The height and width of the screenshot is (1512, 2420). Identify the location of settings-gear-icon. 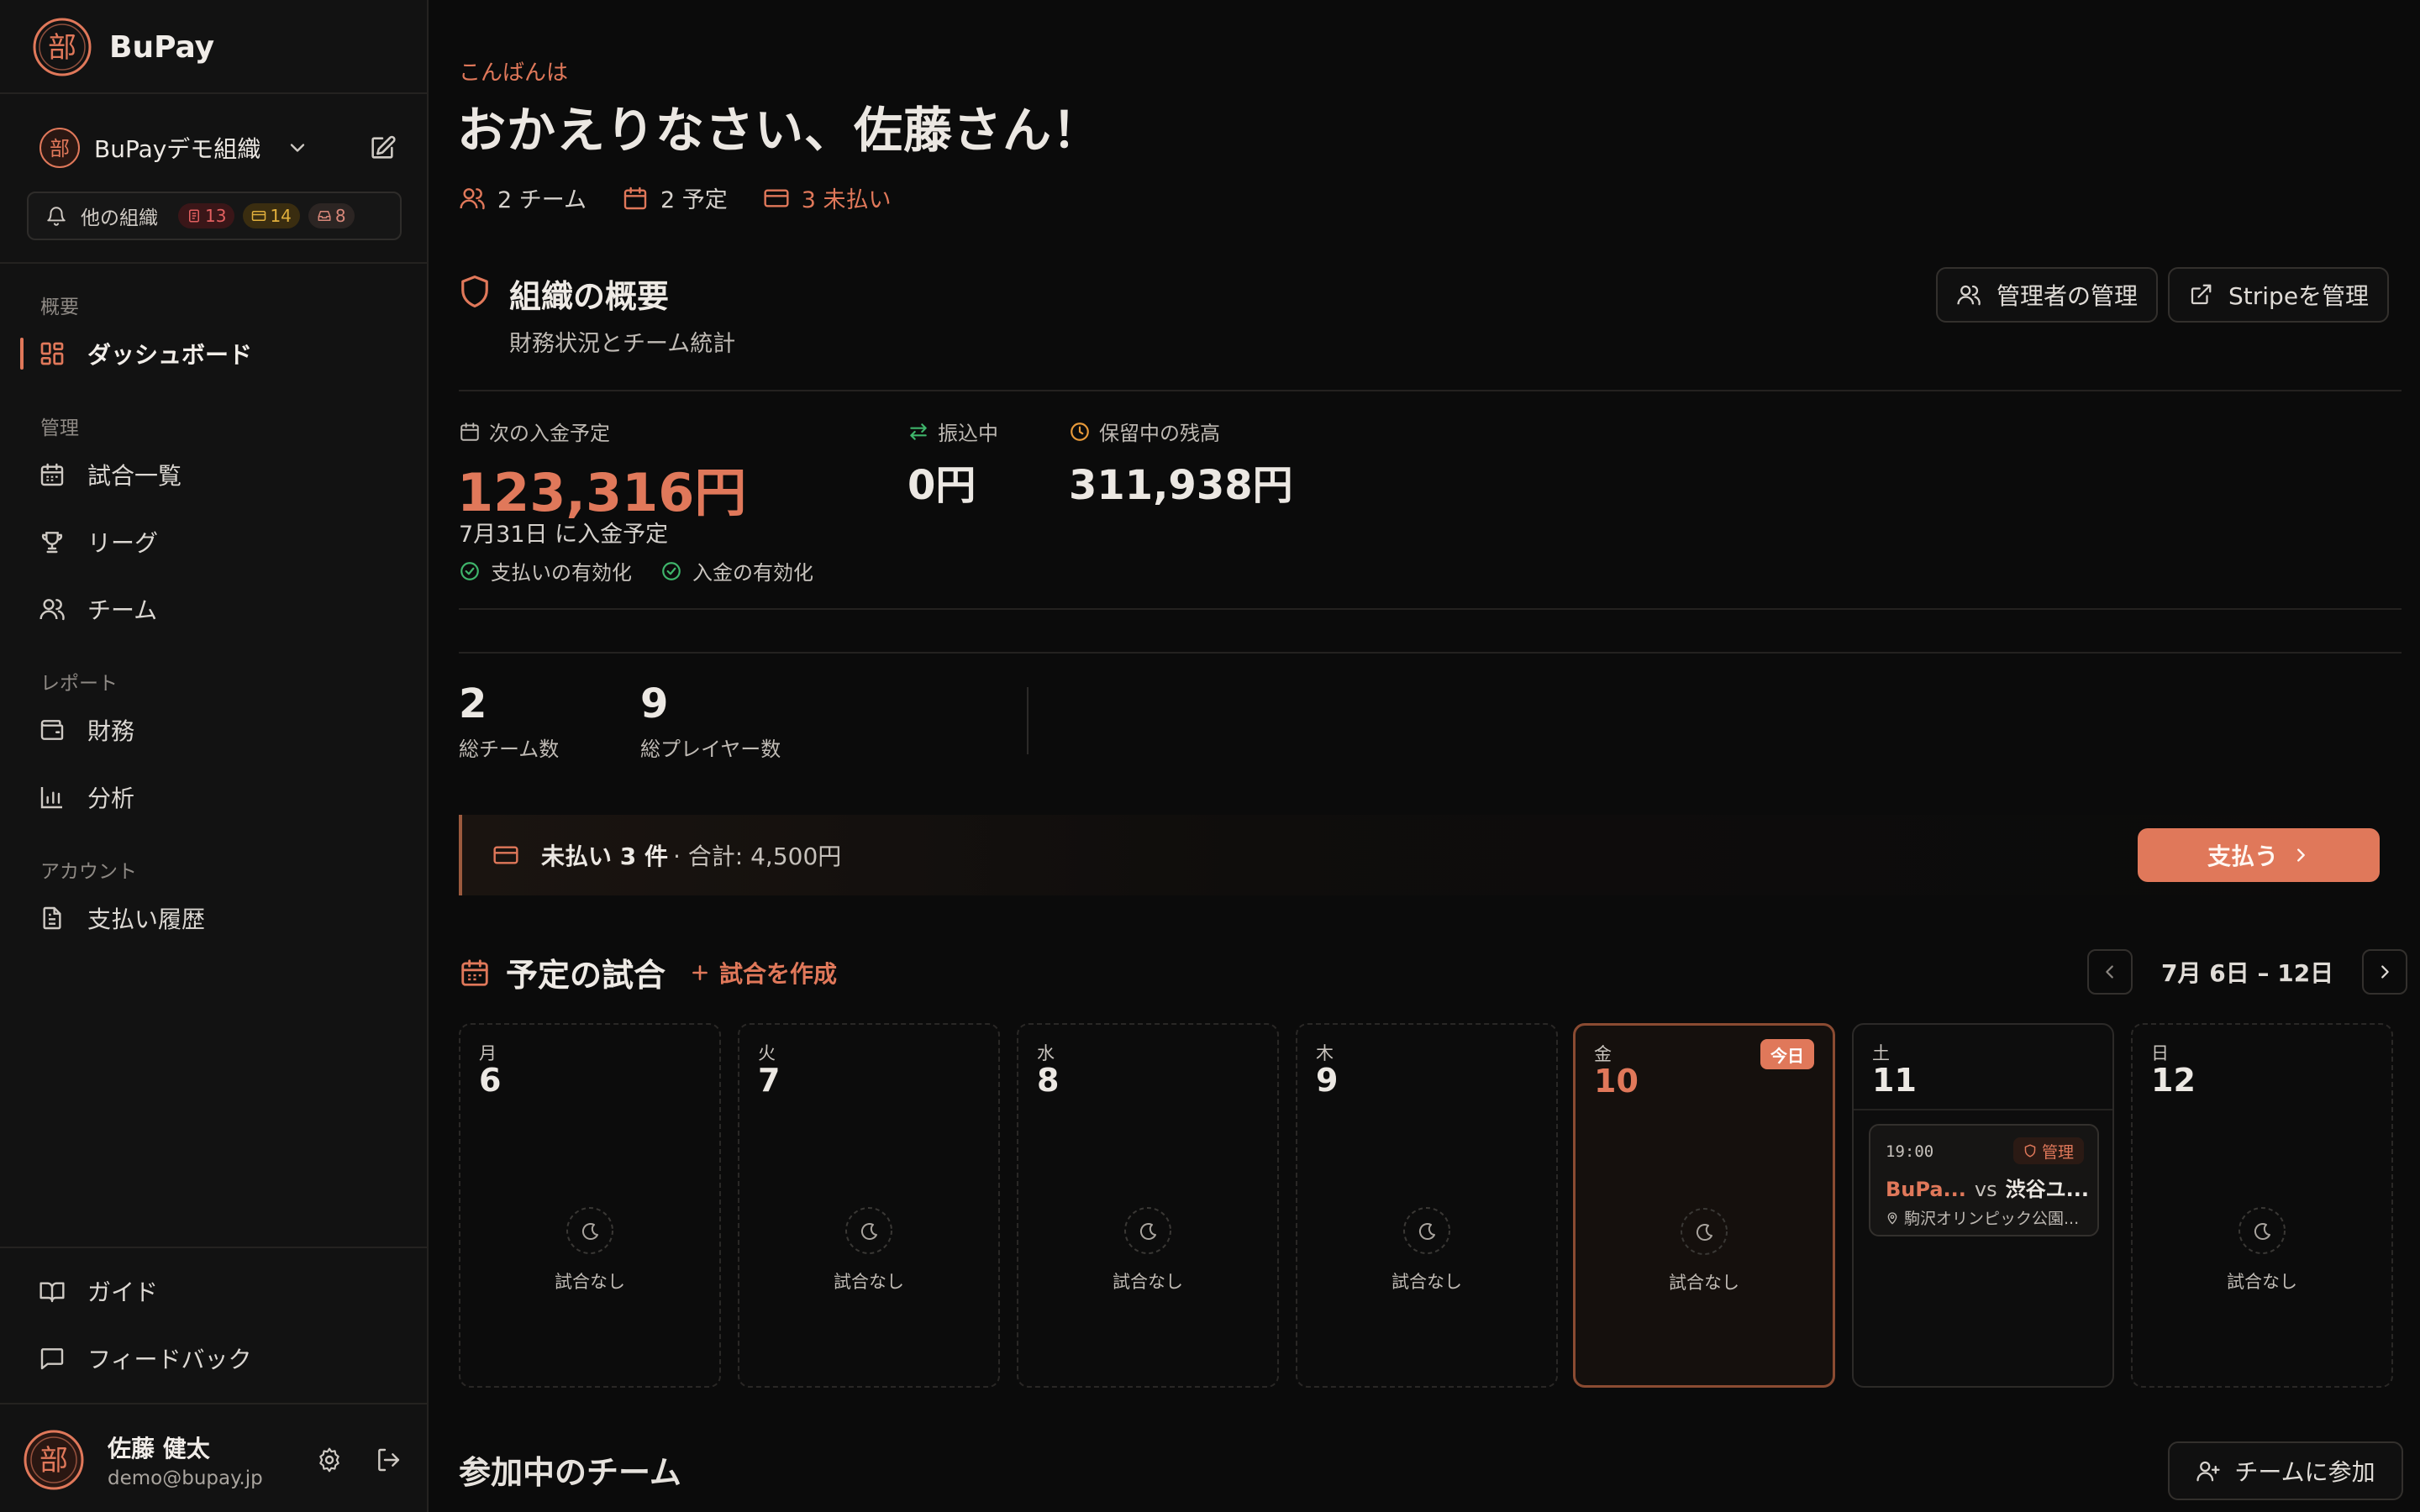
(329, 1459).